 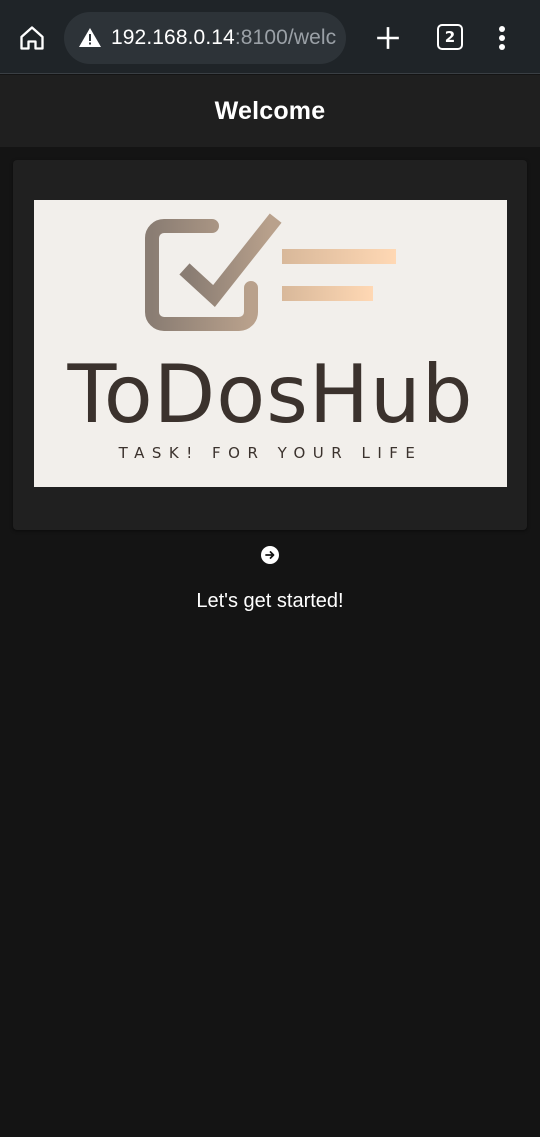 I want to click on browser-toolbar: 192.168.0.14:8100/welc 2, so click(x=270, y=37).